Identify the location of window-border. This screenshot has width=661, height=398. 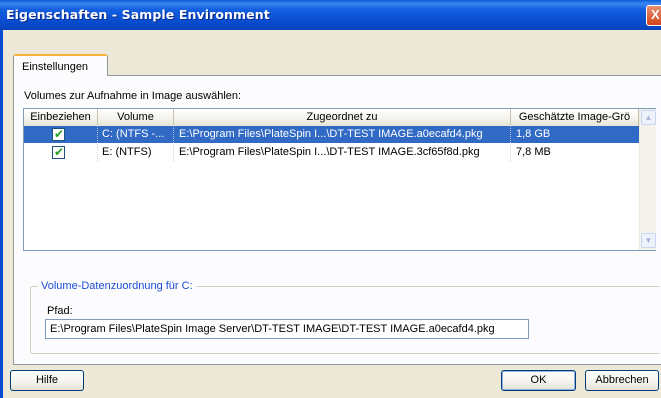
(1, 214).